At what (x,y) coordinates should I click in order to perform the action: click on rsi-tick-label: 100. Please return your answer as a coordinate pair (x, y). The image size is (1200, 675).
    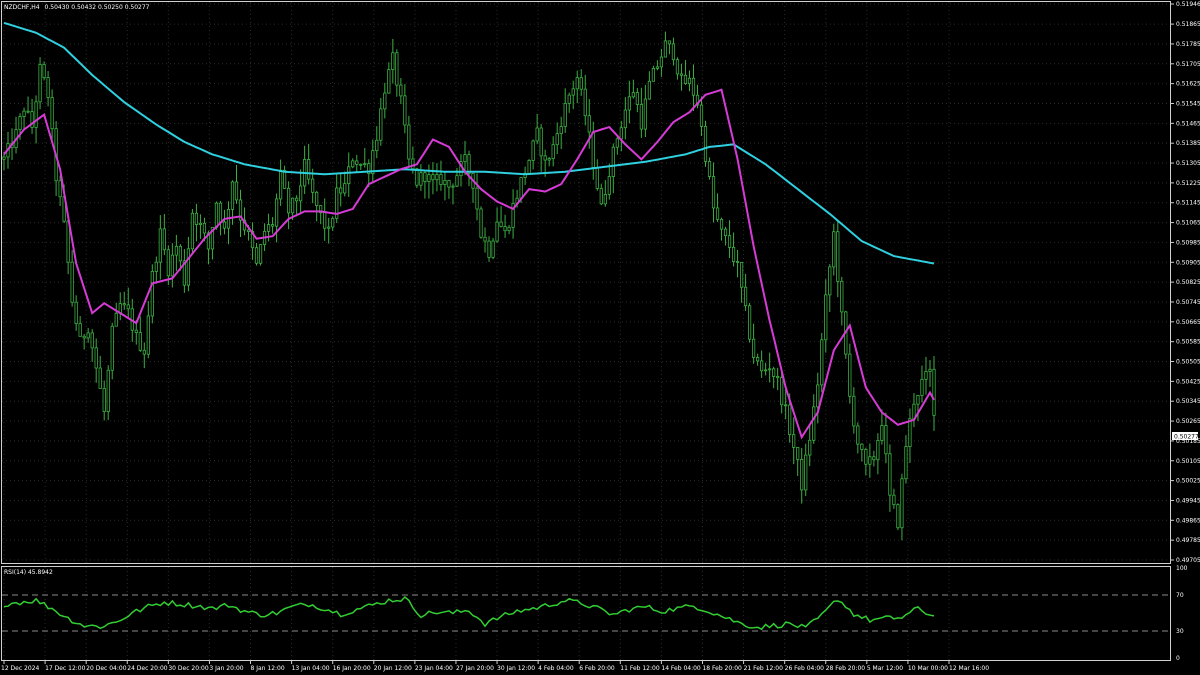
    Looking at the image, I should click on (1182, 568).